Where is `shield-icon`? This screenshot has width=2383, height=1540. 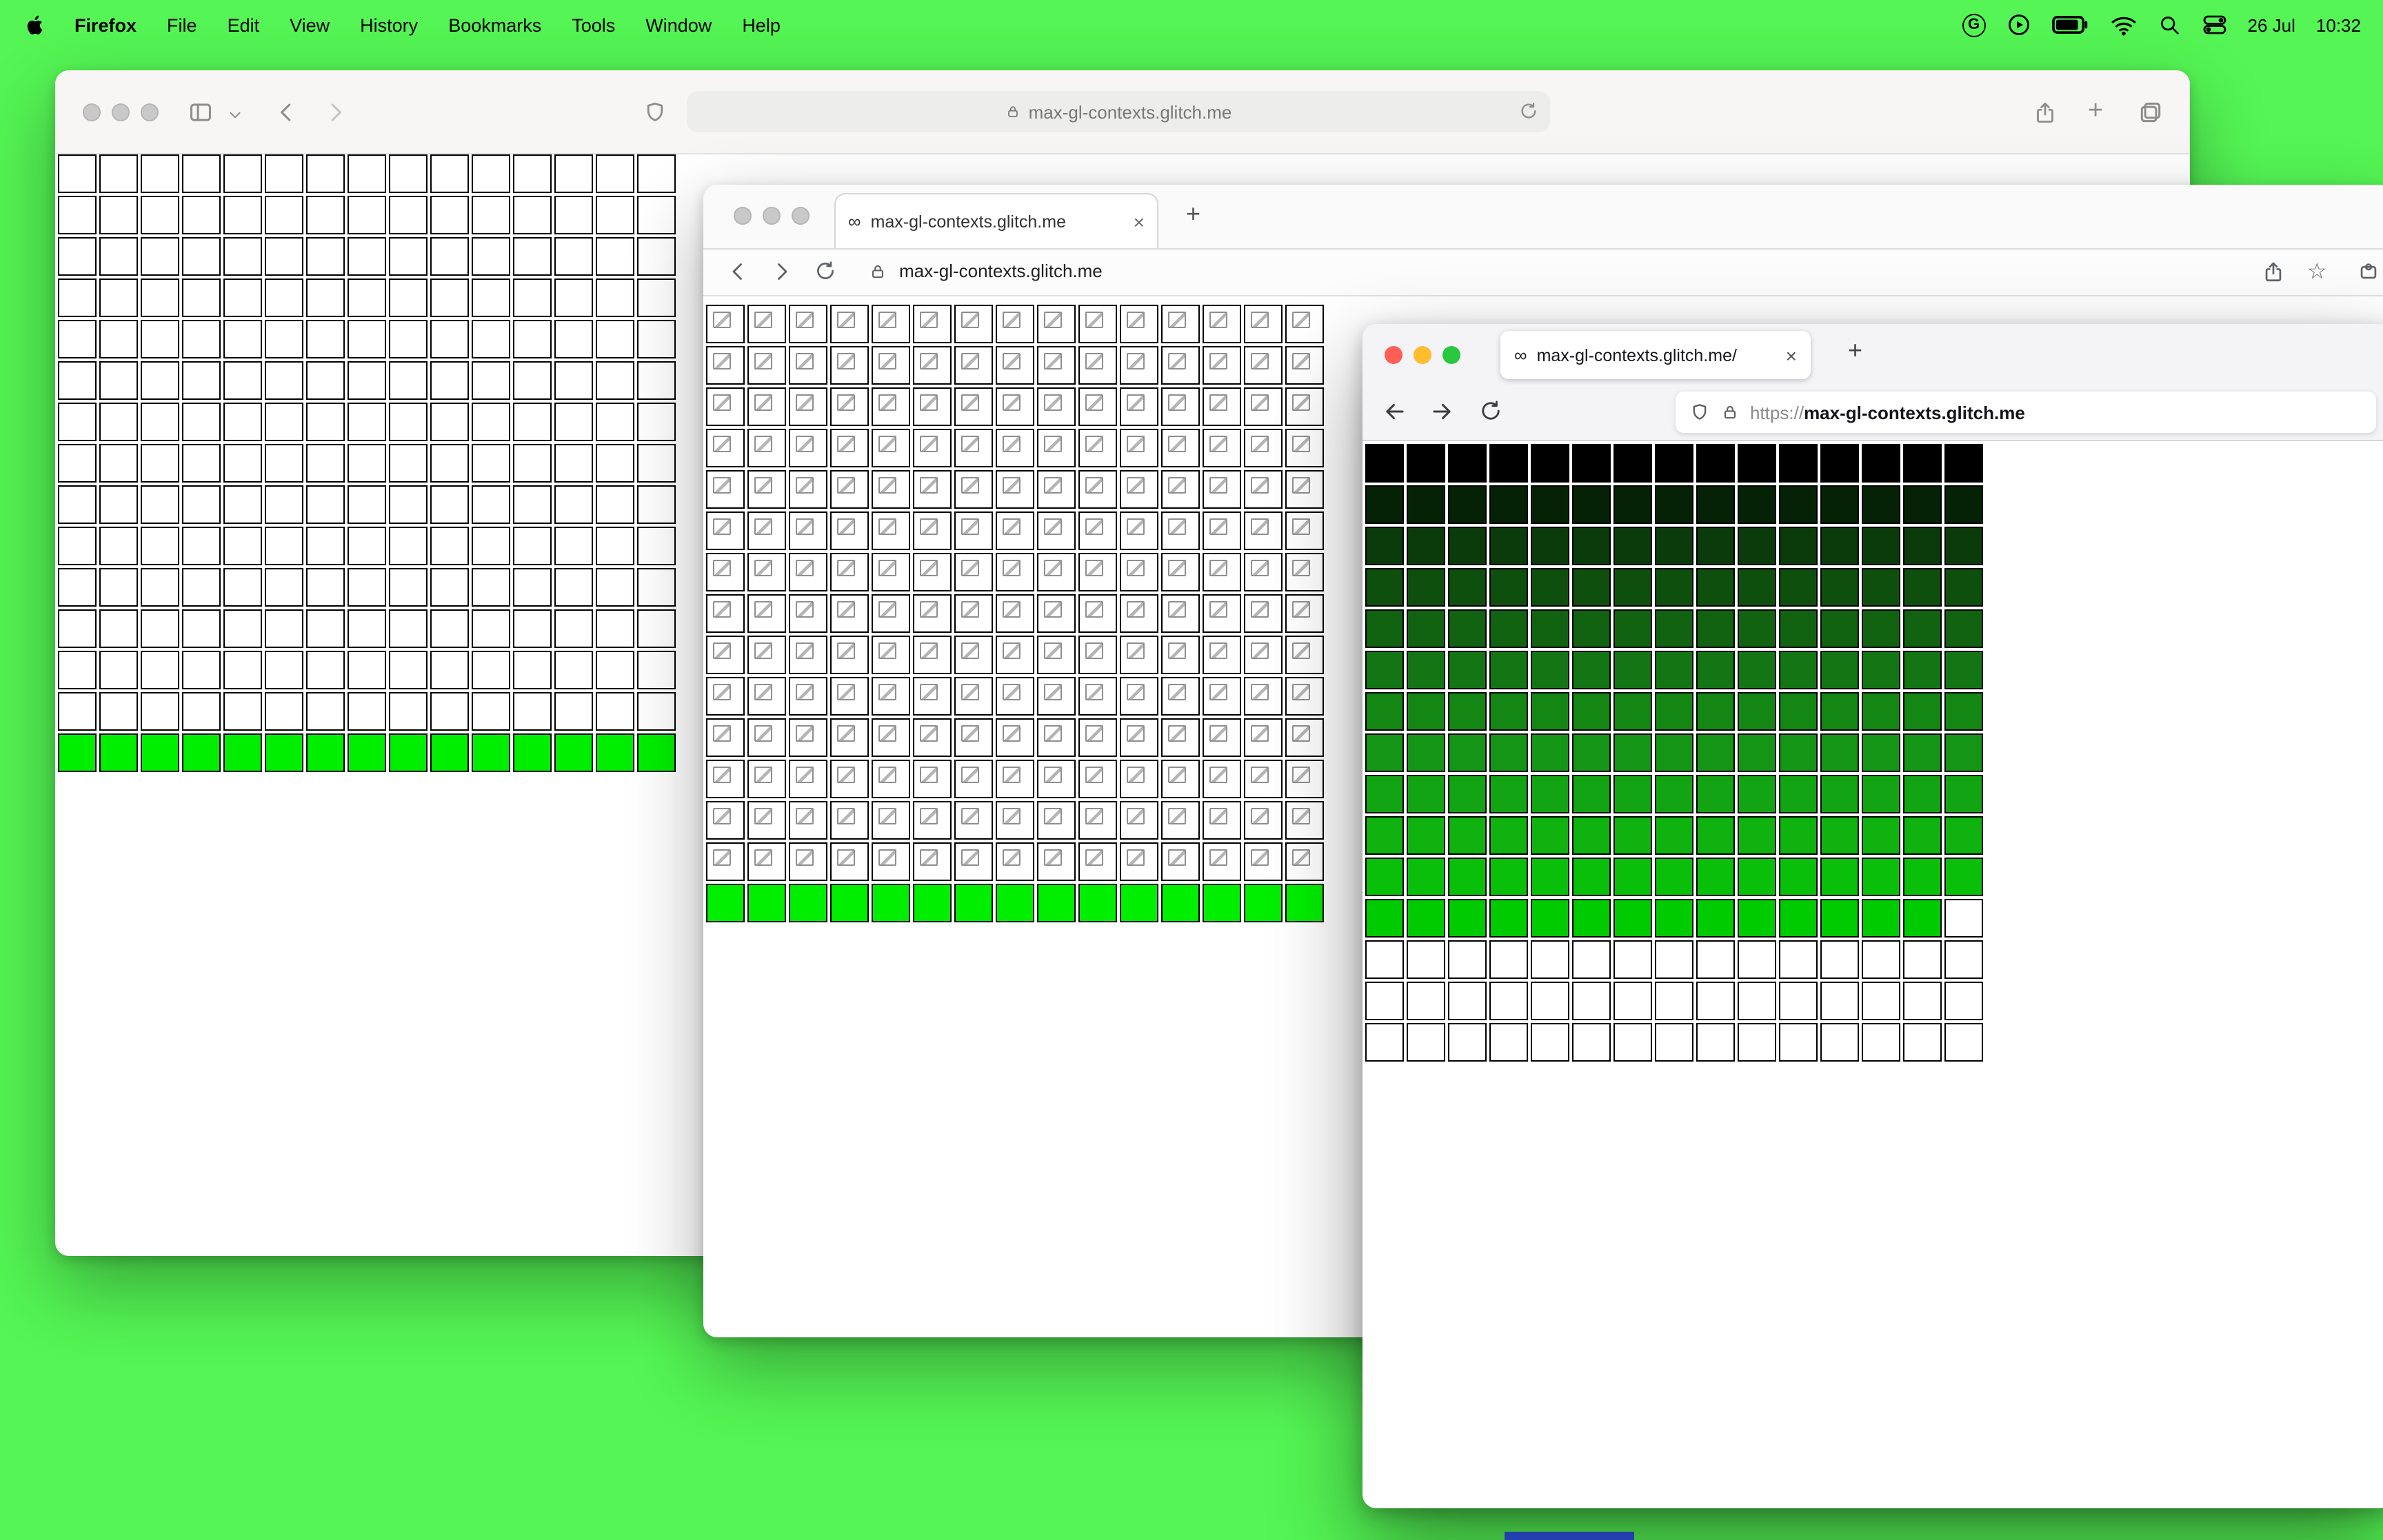 shield-icon is located at coordinates (655, 112).